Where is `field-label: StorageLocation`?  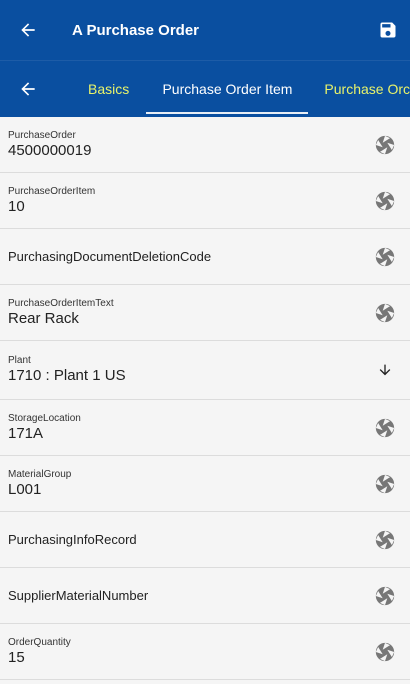
field-label: StorageLocation is located at coordinates (44, 418).